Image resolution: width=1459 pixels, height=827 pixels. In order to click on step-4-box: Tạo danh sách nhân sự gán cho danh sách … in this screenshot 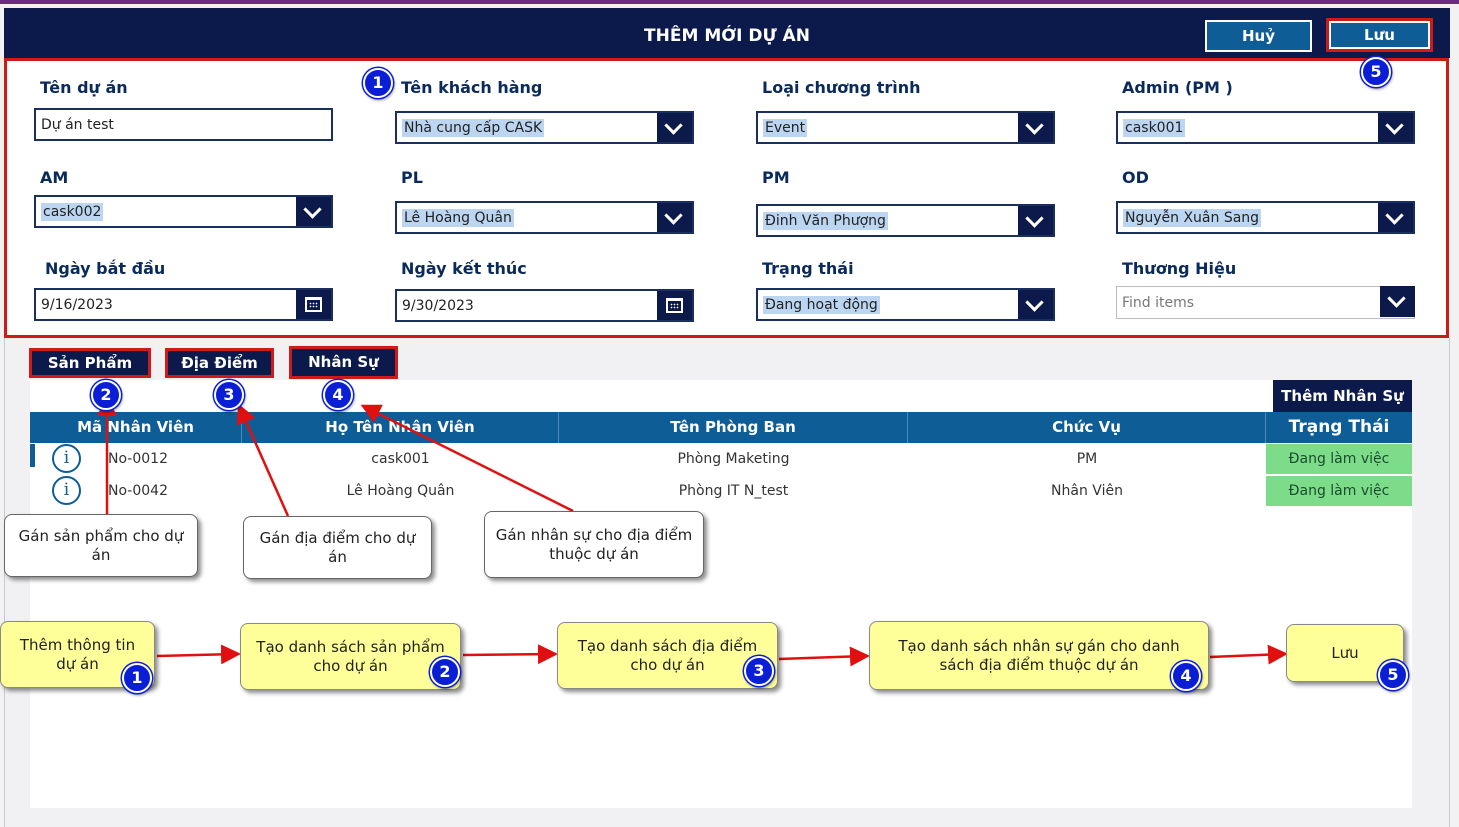, I will do `click(1039, 655)`.